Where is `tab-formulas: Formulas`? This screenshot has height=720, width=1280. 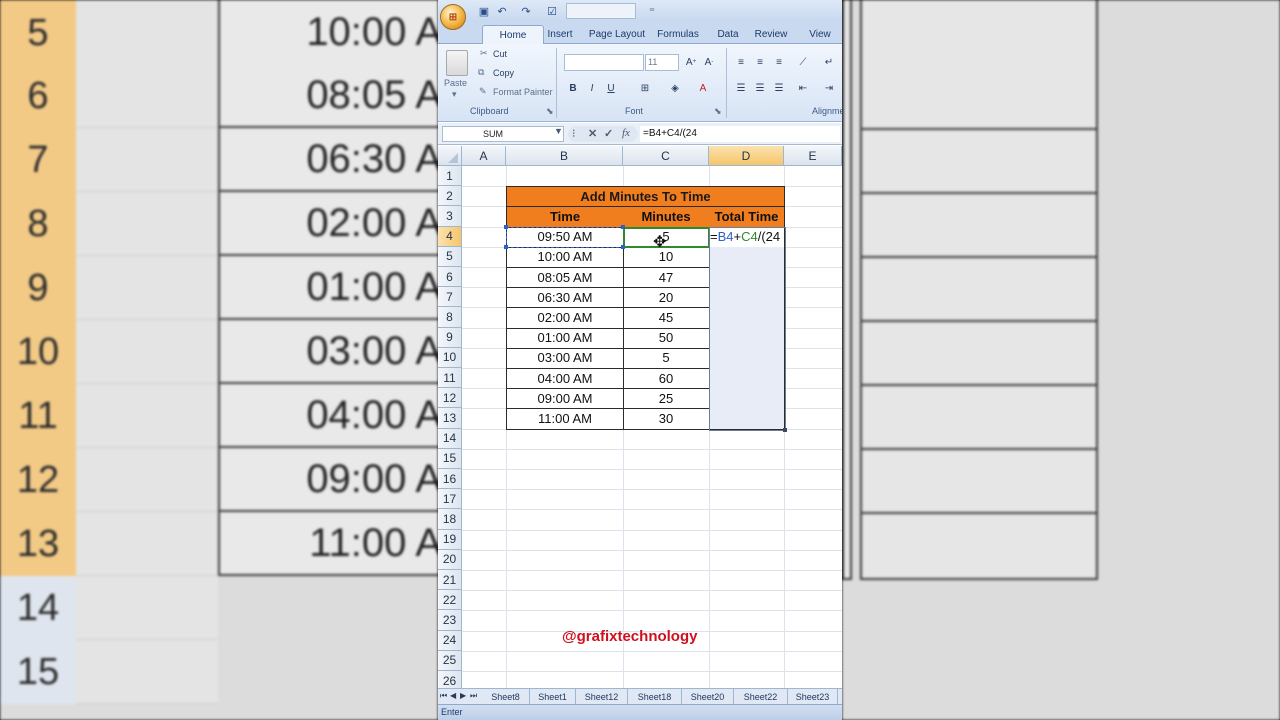
tab-formulas: Formulas is located at coordinates (678, 34).